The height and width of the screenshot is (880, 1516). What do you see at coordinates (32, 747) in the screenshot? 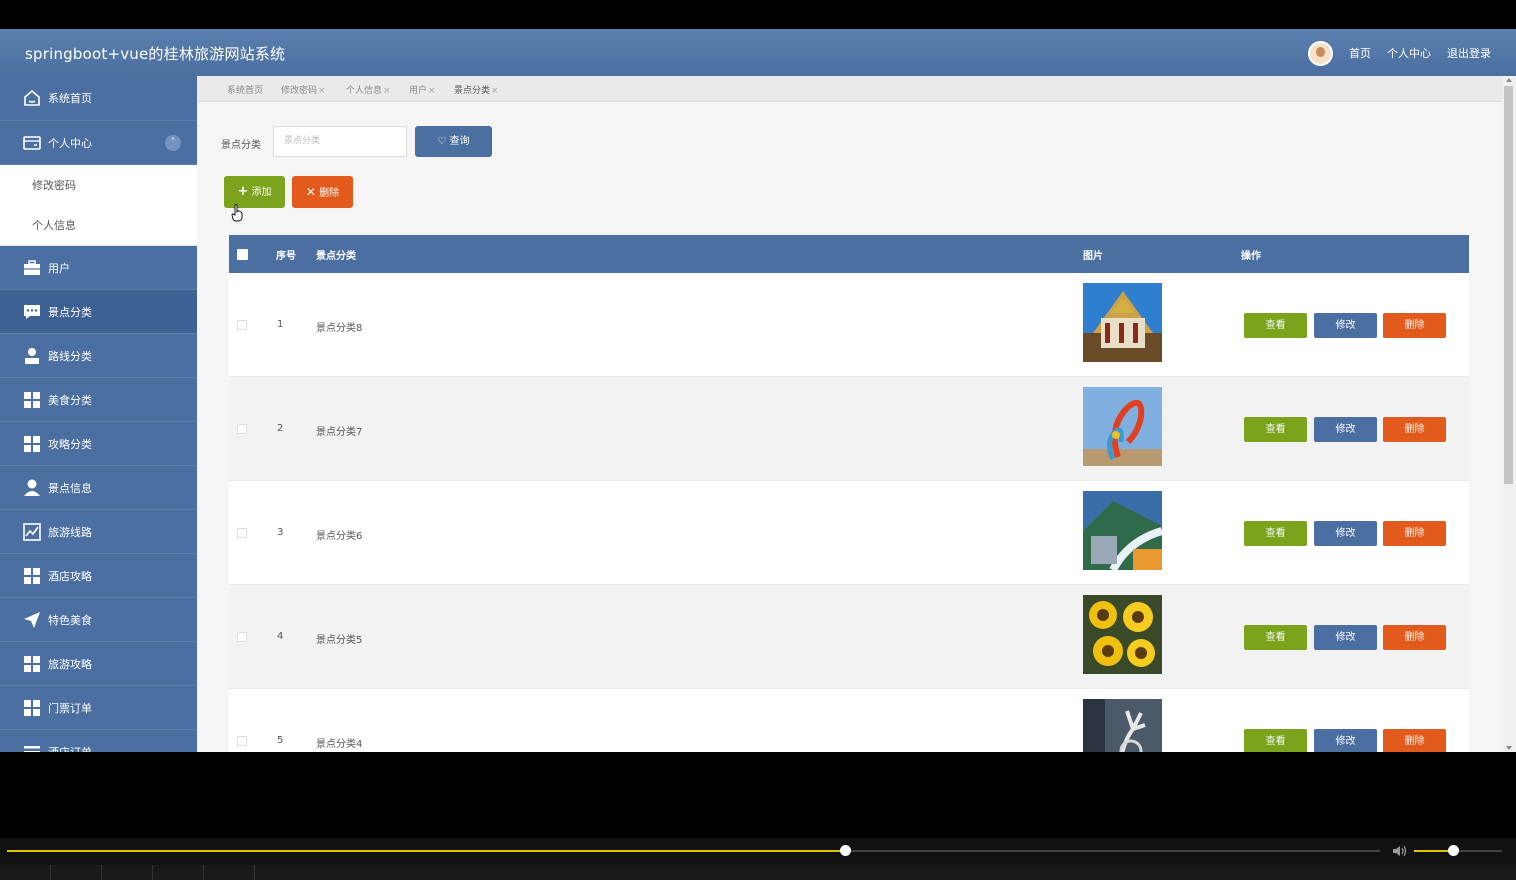
I see `list-icon` at bounding box center [32, 747].